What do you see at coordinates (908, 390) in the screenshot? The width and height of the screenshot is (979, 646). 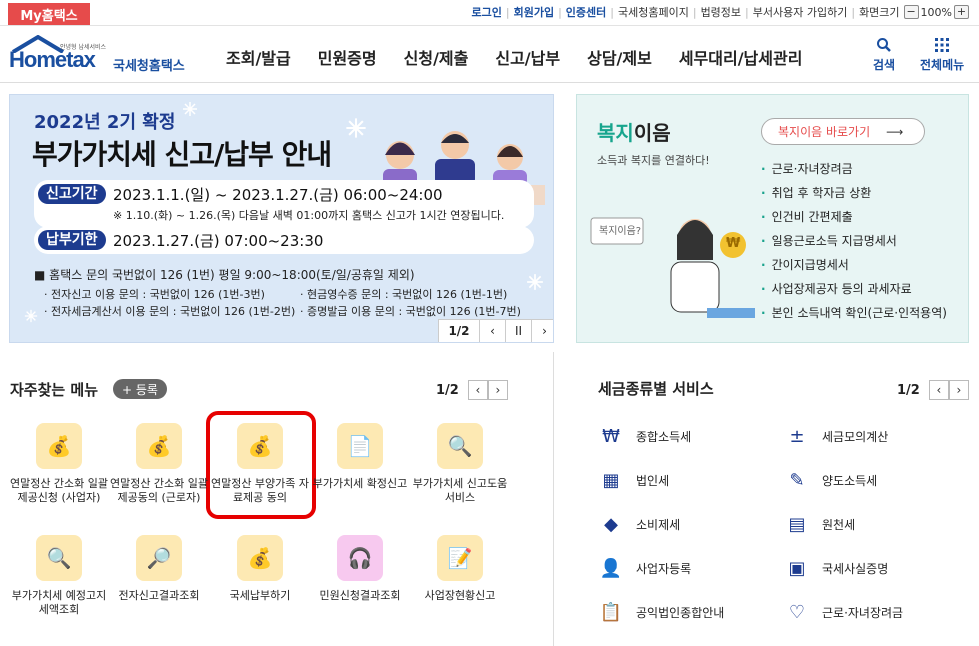 I see `tax-page-indicator: 1/2` at bounding box center [908, 390].